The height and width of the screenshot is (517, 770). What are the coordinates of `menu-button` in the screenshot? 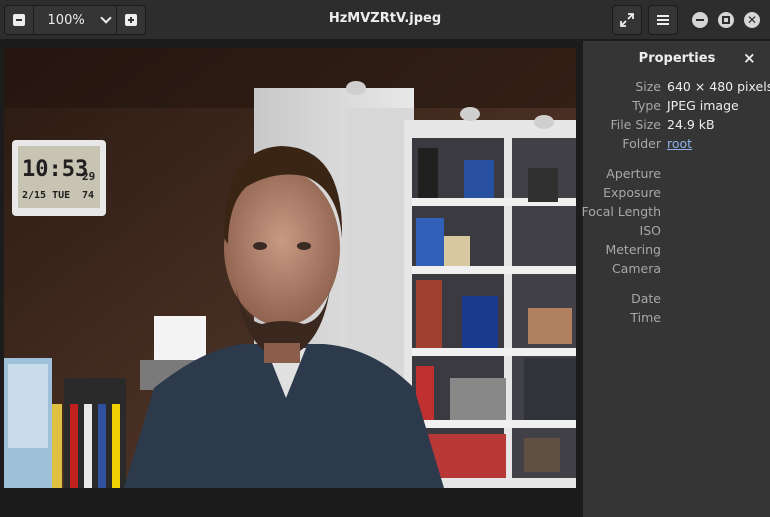 It's located at (663, 20).